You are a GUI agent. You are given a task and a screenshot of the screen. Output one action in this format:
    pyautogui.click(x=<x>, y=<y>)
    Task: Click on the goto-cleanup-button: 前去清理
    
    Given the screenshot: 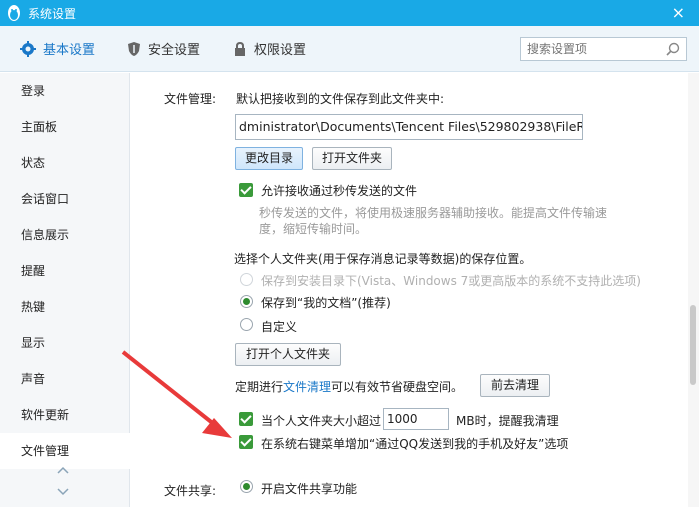 What is the action you would take?
    pyautogui.click(x=515, y=385)
    